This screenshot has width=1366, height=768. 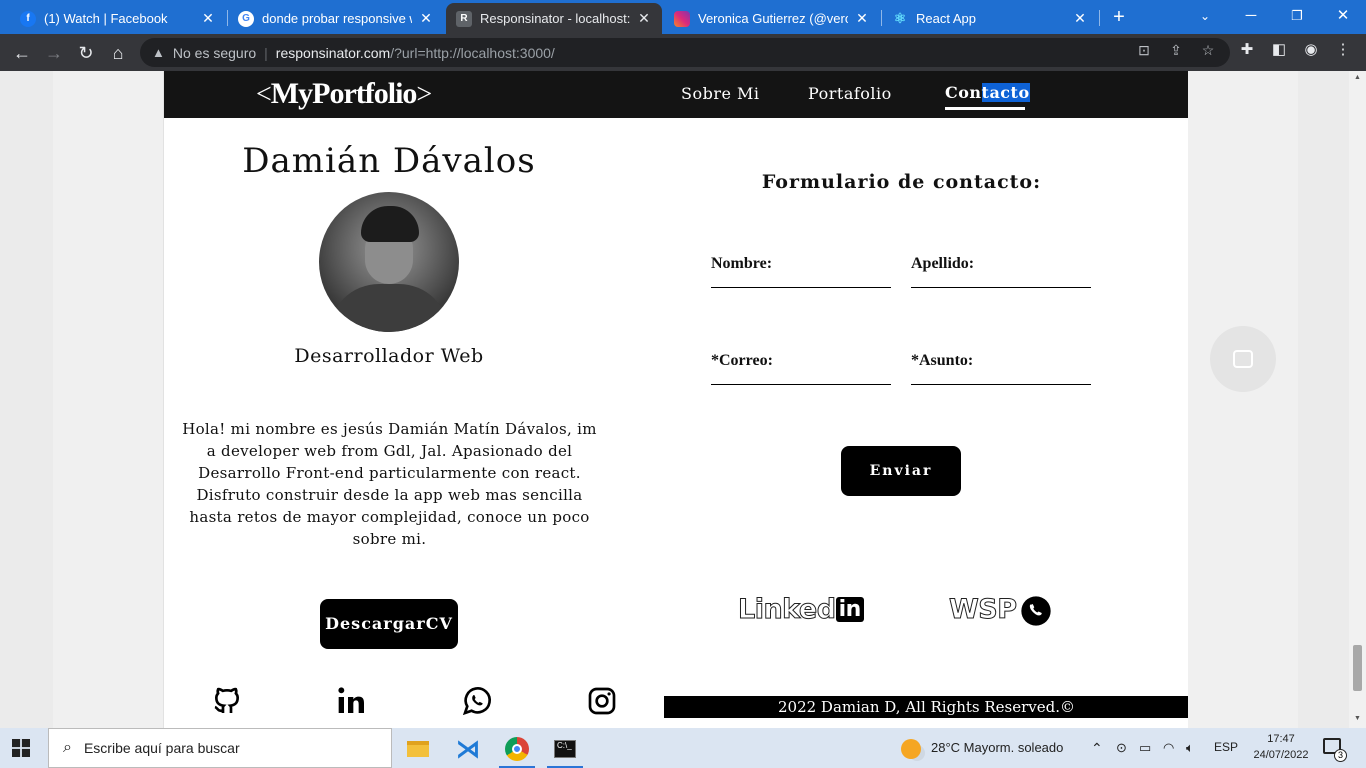 I want to click on search-icon: ⌕, so click(x=67, y=747).